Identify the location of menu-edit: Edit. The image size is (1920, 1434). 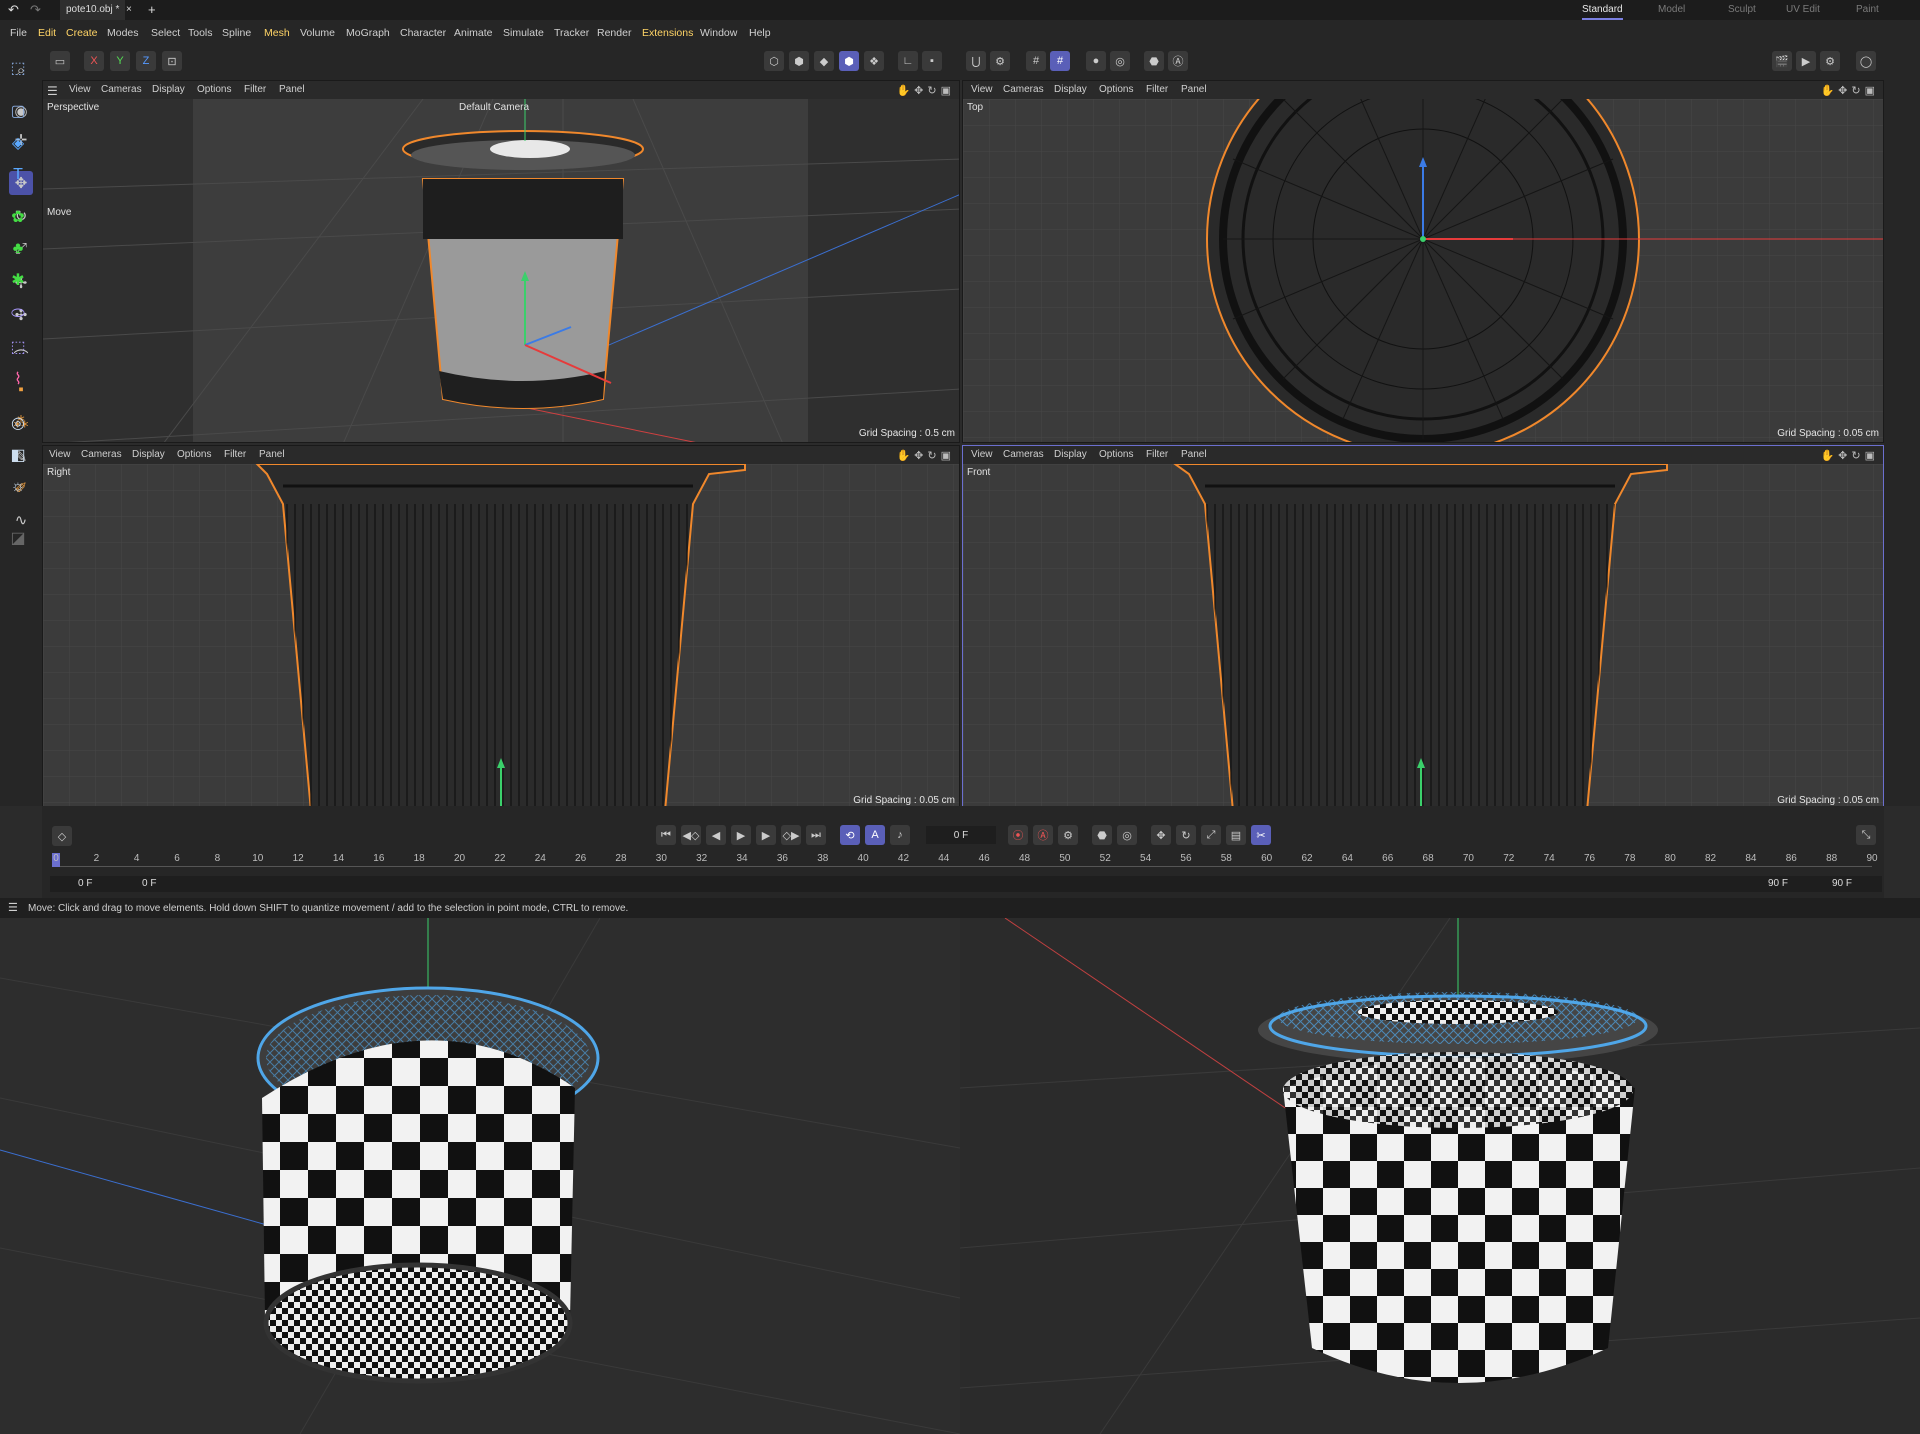
(47, 33).